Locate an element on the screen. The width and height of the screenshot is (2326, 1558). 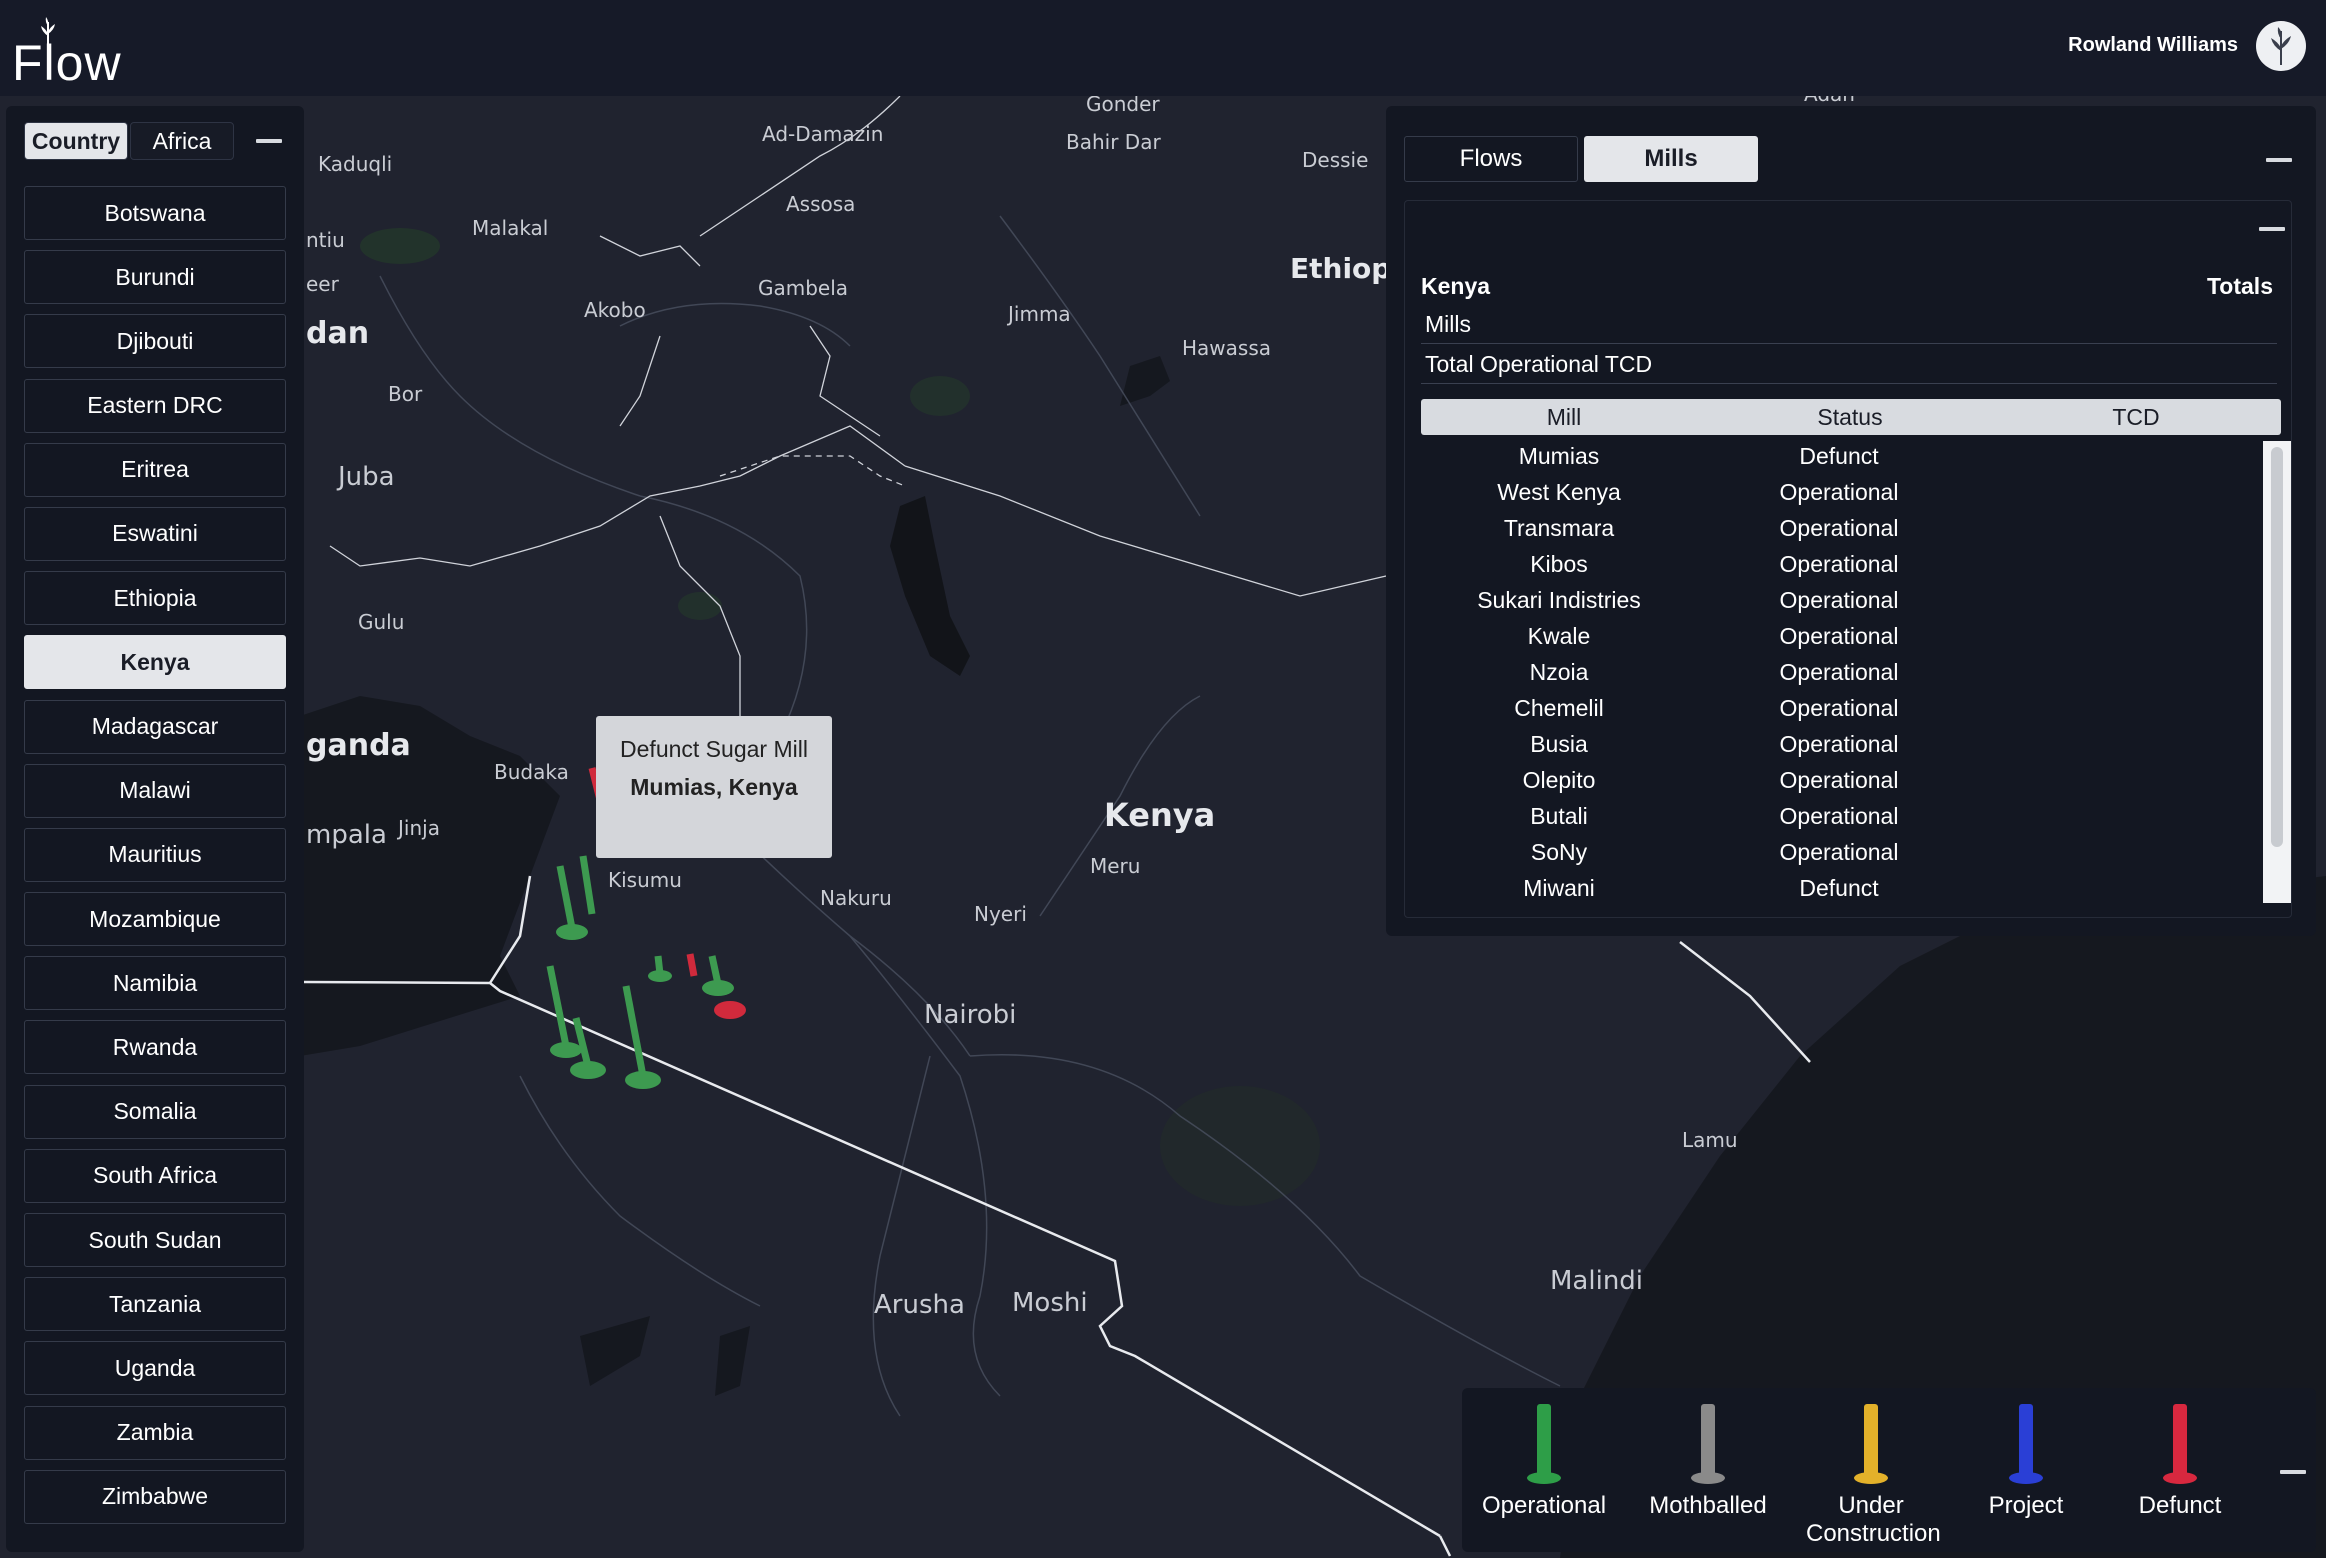
map-label: Jimma is located at coordinates (1039, 314).